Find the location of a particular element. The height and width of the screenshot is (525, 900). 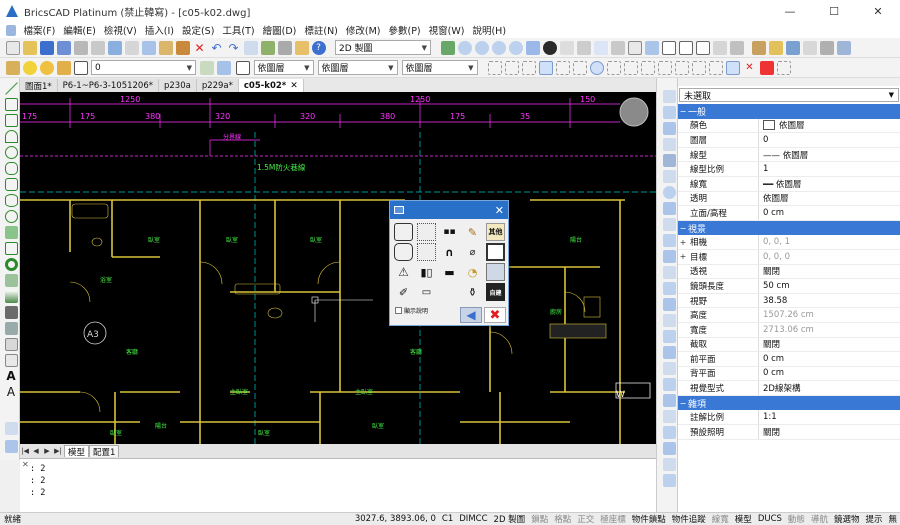

layer-previous-icon is located at coordinates (206, 67).